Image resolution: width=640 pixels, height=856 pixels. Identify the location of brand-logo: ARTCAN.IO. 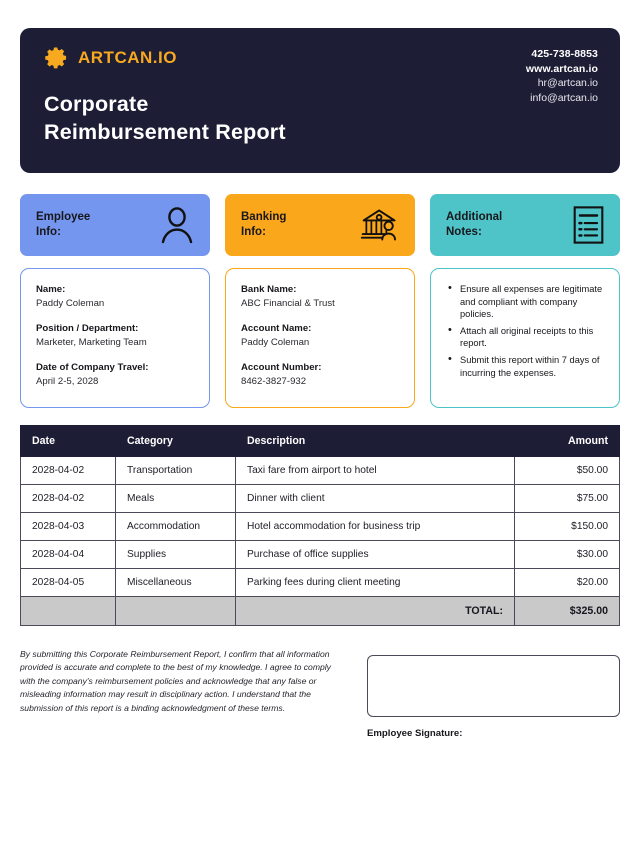
(321, 57).